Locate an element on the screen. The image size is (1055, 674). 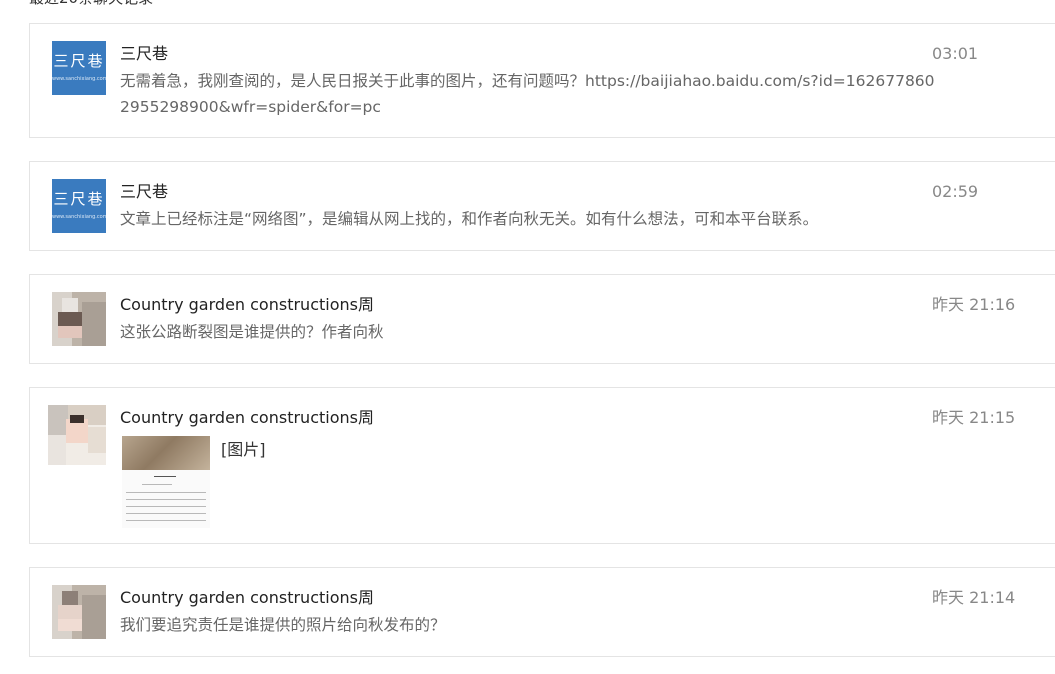
message-text: 这张公路断裂图是谁提供的？作者向秋 is located at coordinates (252, 332).